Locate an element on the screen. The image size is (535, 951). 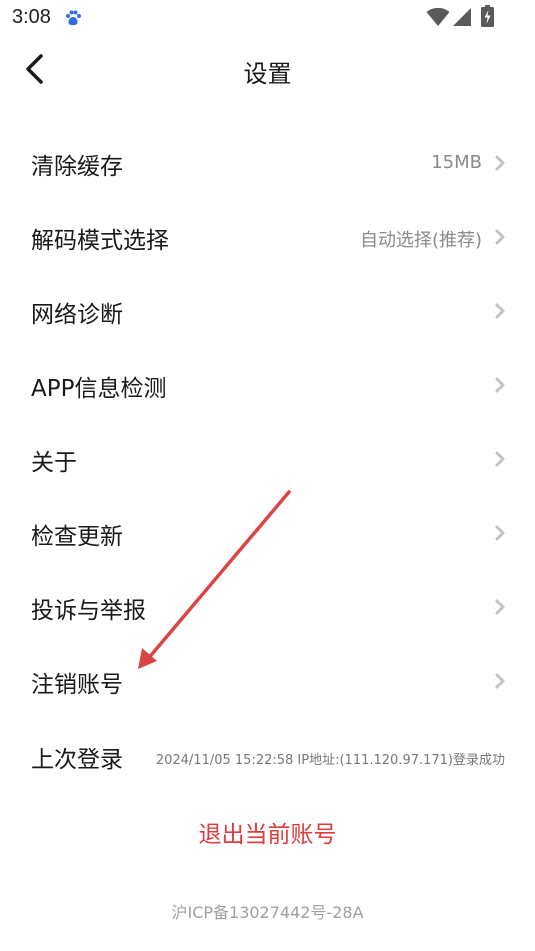
setting-decode-mode: 解码模式选择 自动选择(推荐) is located at coordinates (267, 238).